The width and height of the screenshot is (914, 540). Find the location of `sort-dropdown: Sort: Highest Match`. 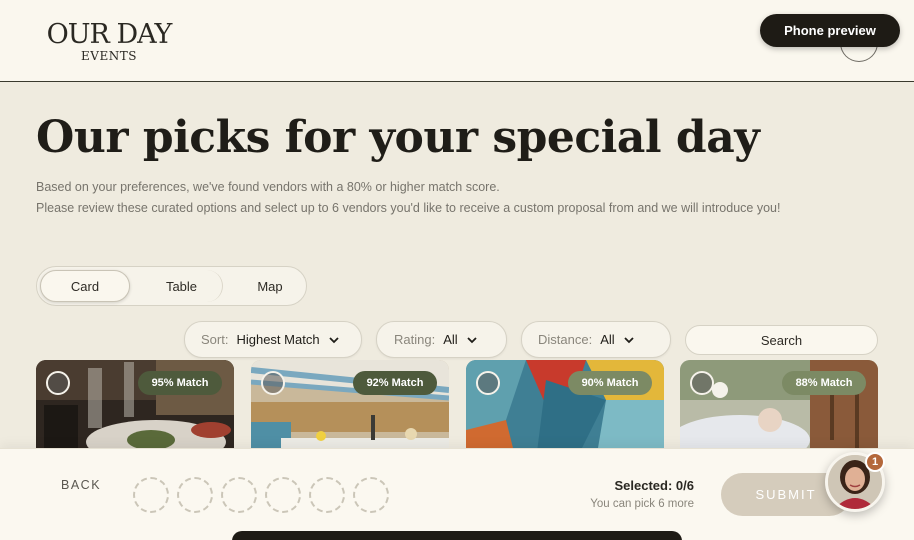

sort-dropdown: Sort: Highest Match is located at coordinates (273, 339).